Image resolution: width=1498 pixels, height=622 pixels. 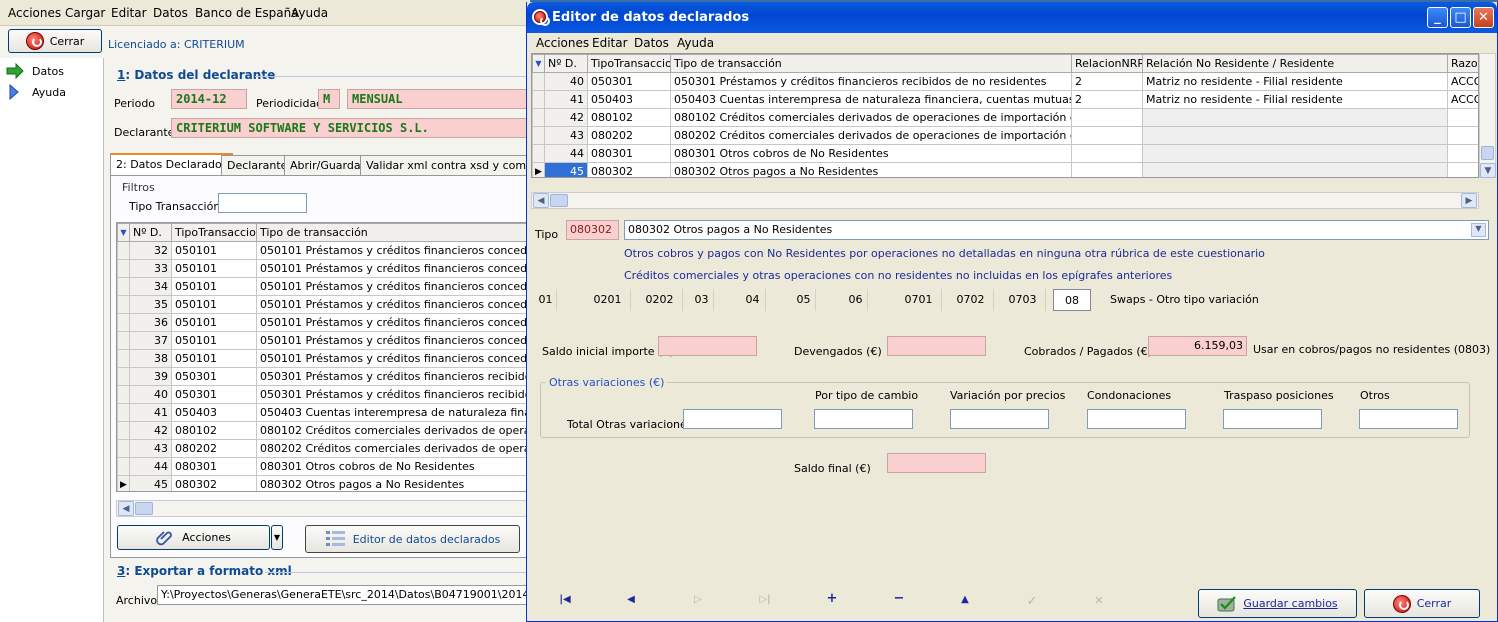 I want to click on sidebar-item-ayuda: Ayuda, so click(x=36, y=92).